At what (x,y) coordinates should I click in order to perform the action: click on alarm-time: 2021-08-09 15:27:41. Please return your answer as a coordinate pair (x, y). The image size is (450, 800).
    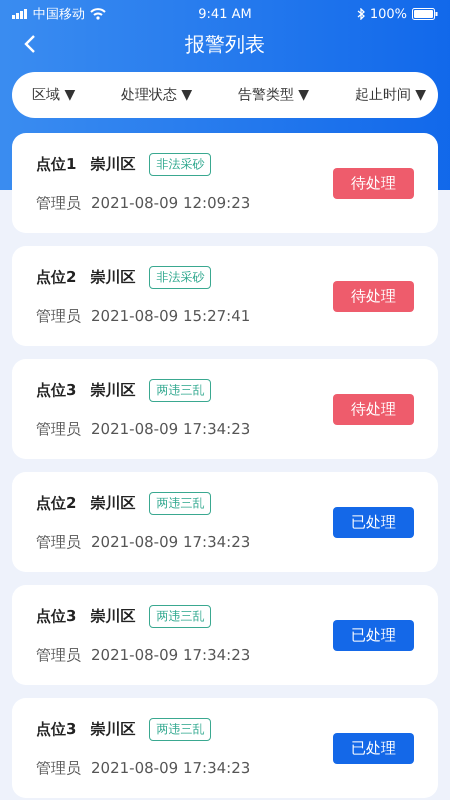
    Looking at the image, I should click on (170, 316).